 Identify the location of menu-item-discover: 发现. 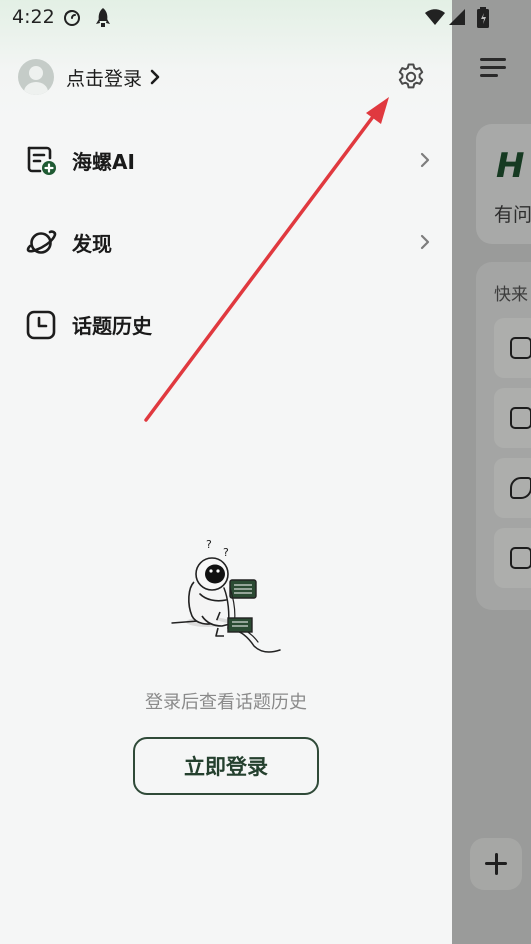
(229, 242).